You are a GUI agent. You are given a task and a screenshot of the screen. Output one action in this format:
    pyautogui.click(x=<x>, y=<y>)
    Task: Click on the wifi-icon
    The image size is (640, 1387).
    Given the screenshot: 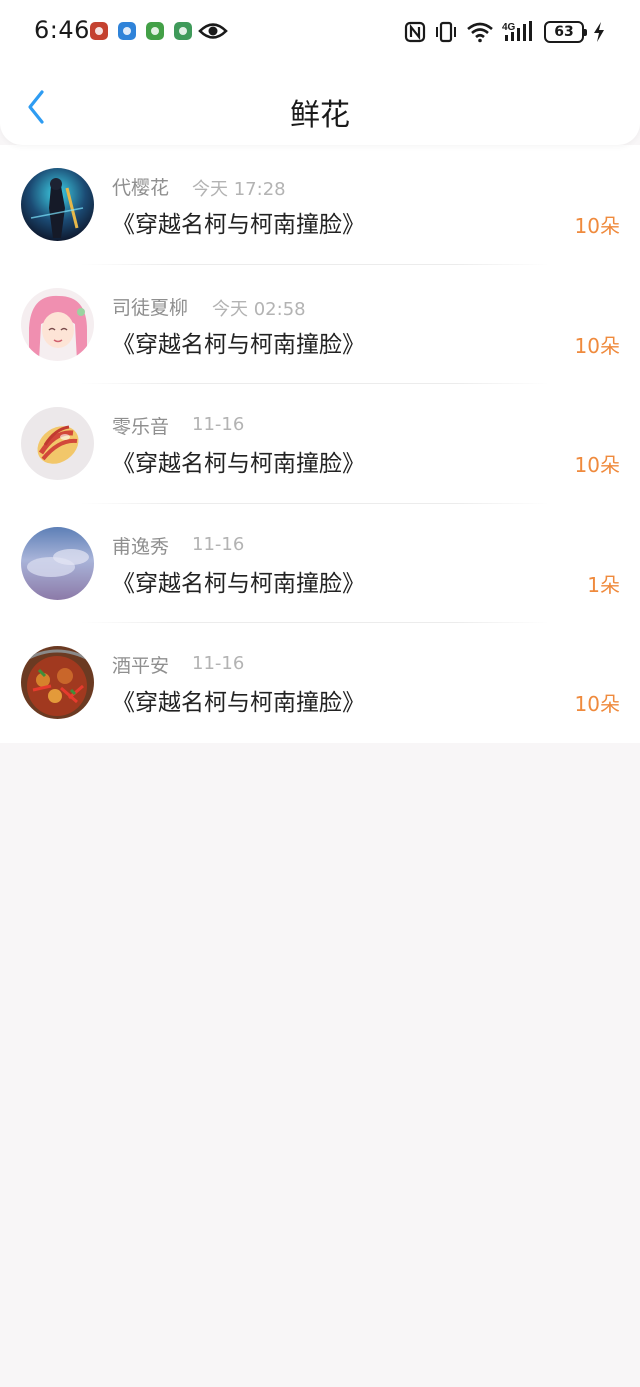 What is the action you would take?
    pyautogui.click(x=480, y=32)
    